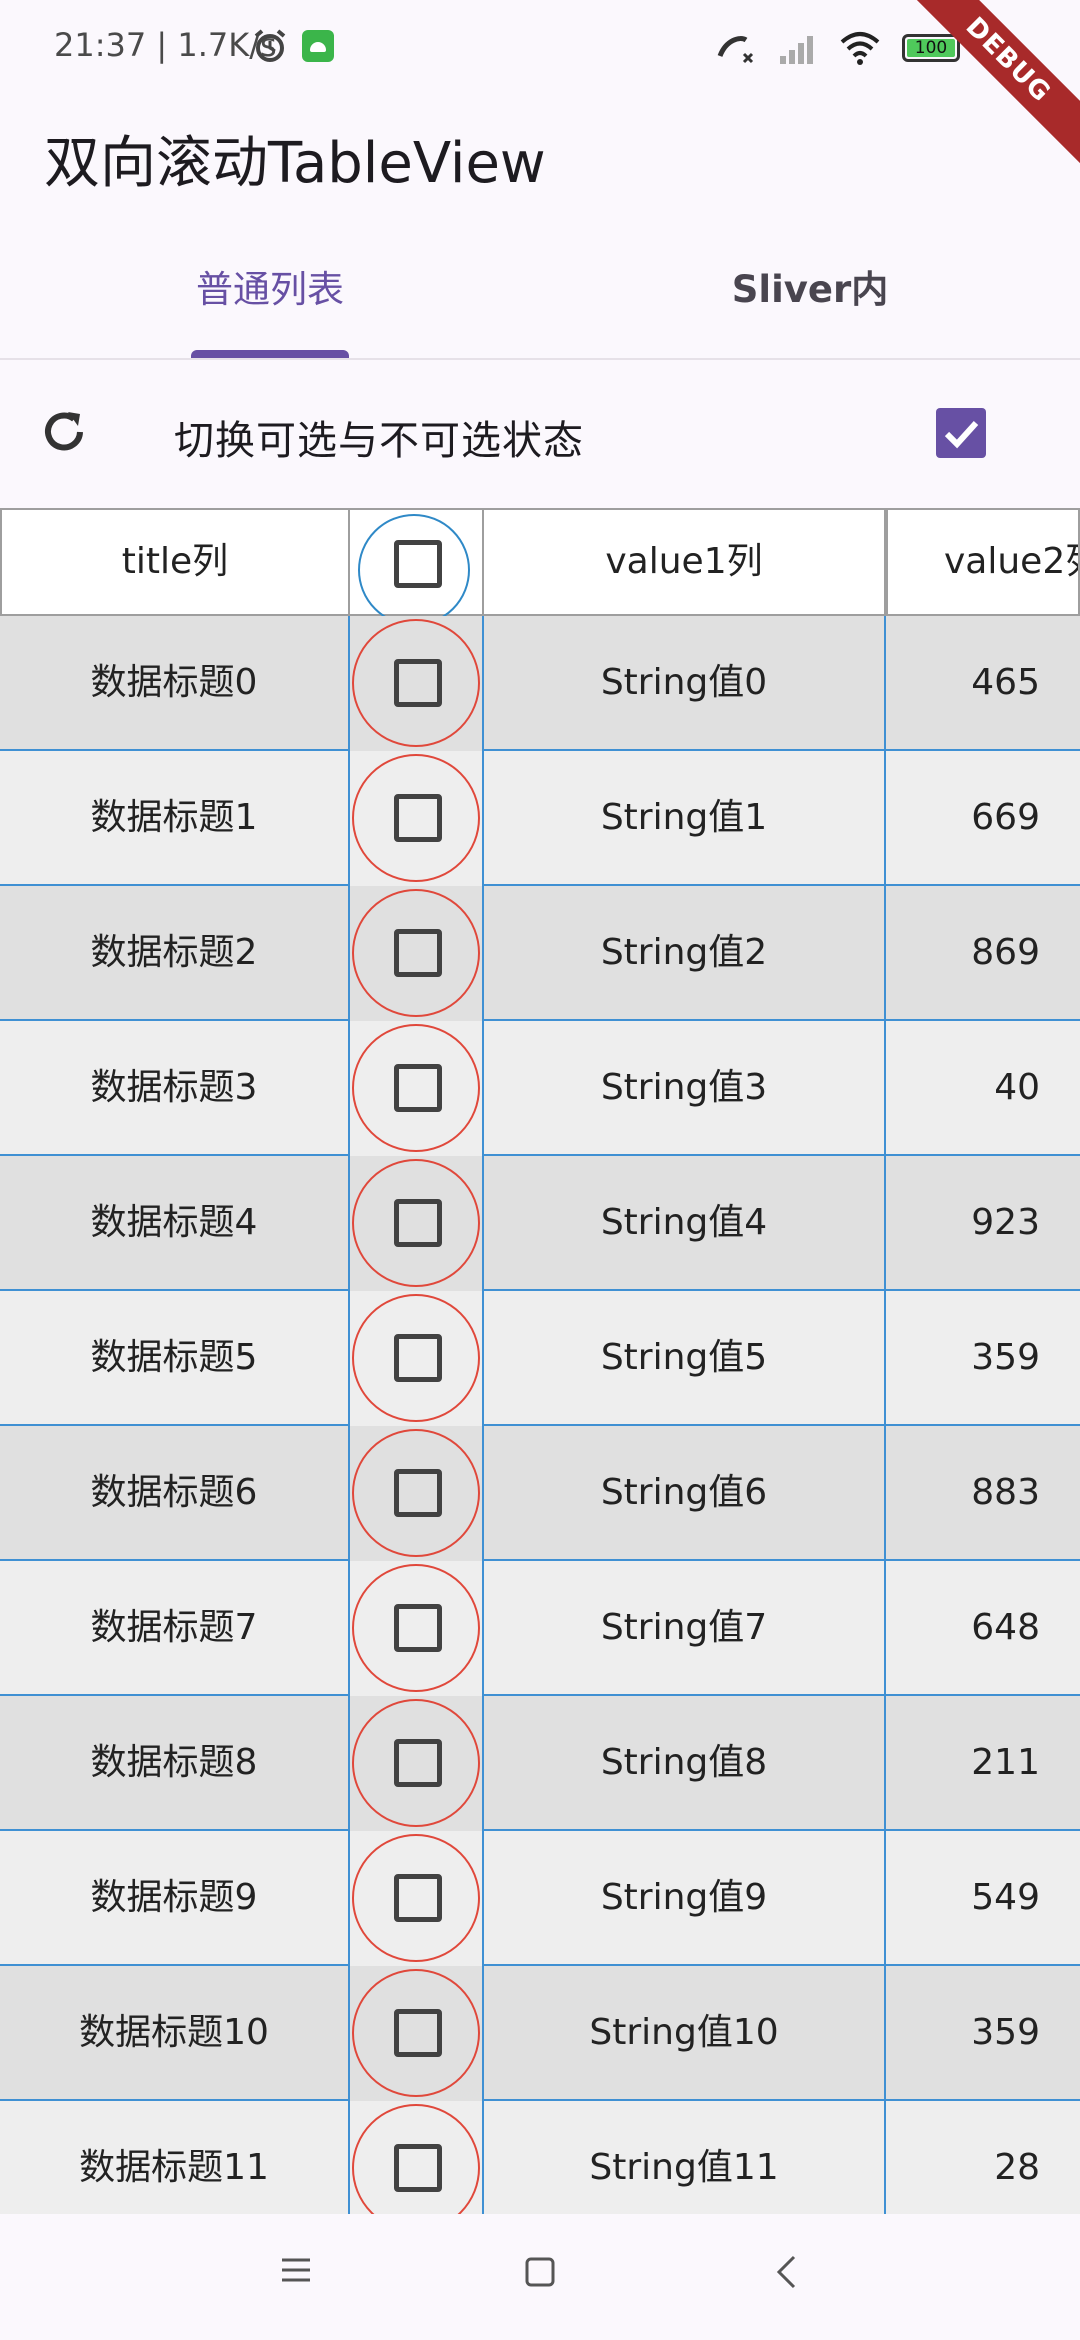  Describe the element at coordinates (418, 564) in the screenshot. I see `select-all-checkbox` at that location.